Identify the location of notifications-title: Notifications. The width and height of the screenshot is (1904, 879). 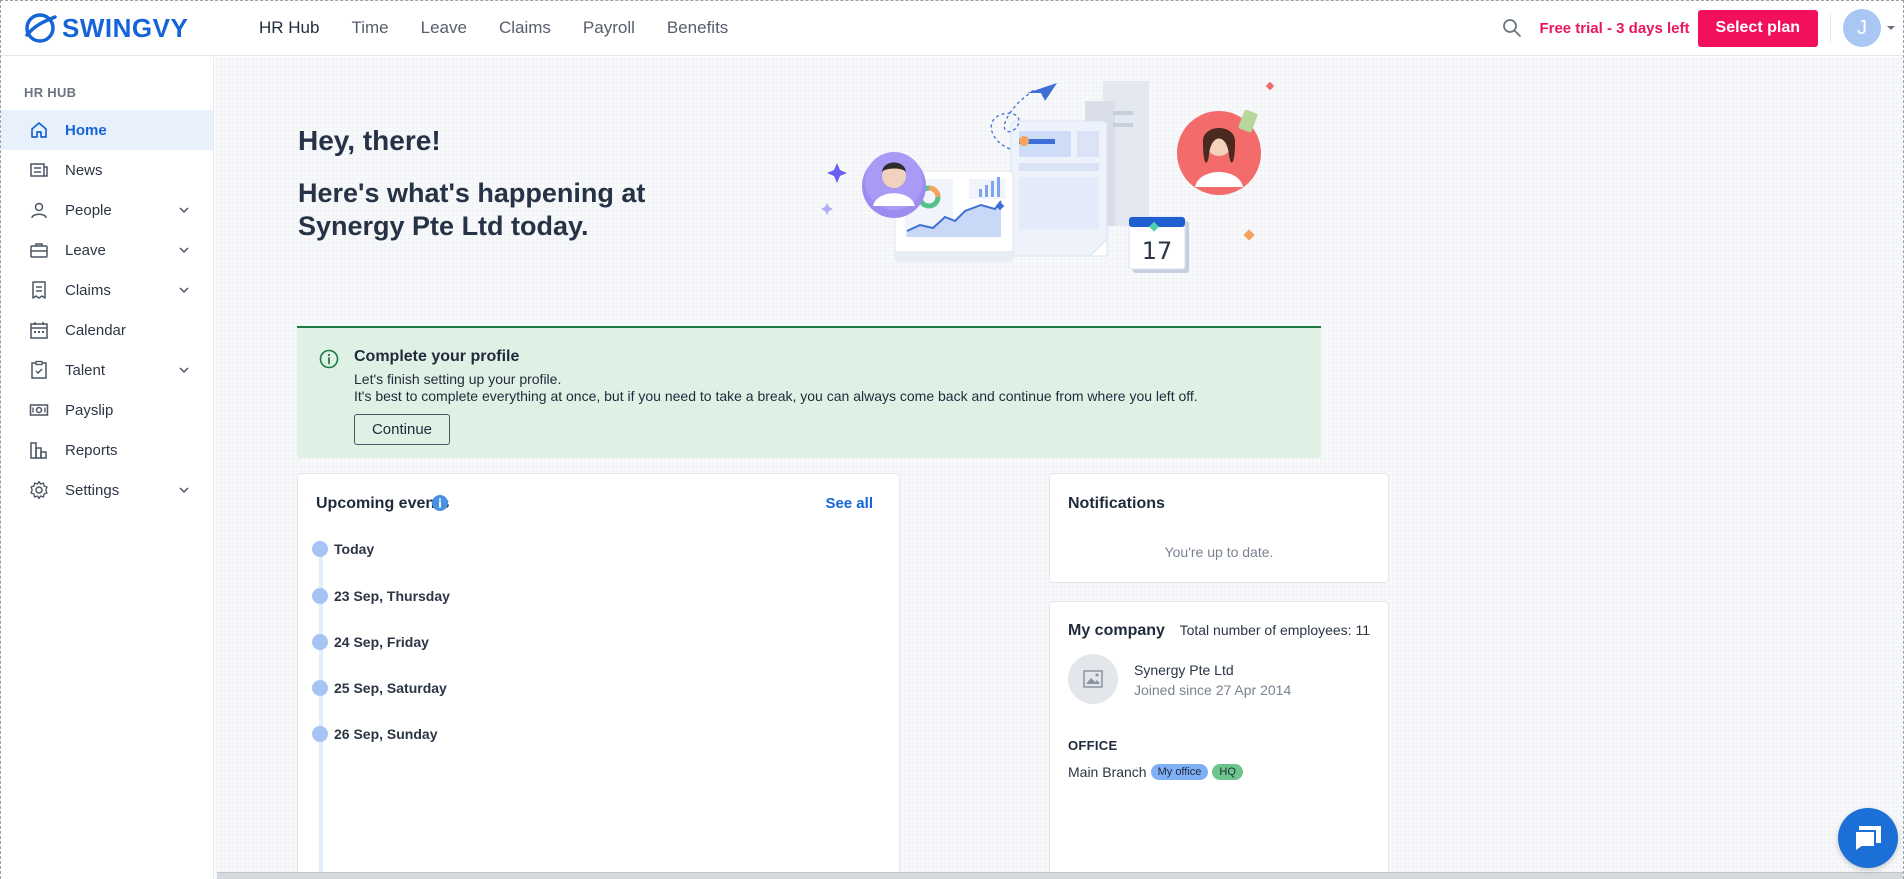
(1116, 503).